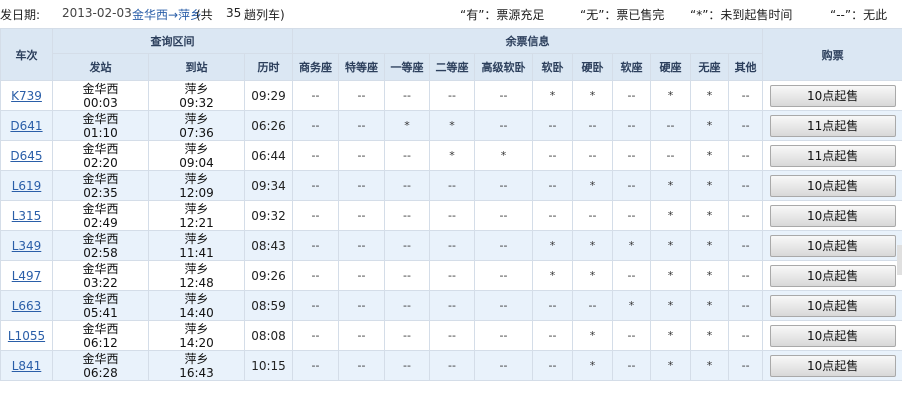 The image size is (902, 408). Describe the element at coordinates (196, 282) in the screenshot. I see `arrive-time: 12:48` at that location.